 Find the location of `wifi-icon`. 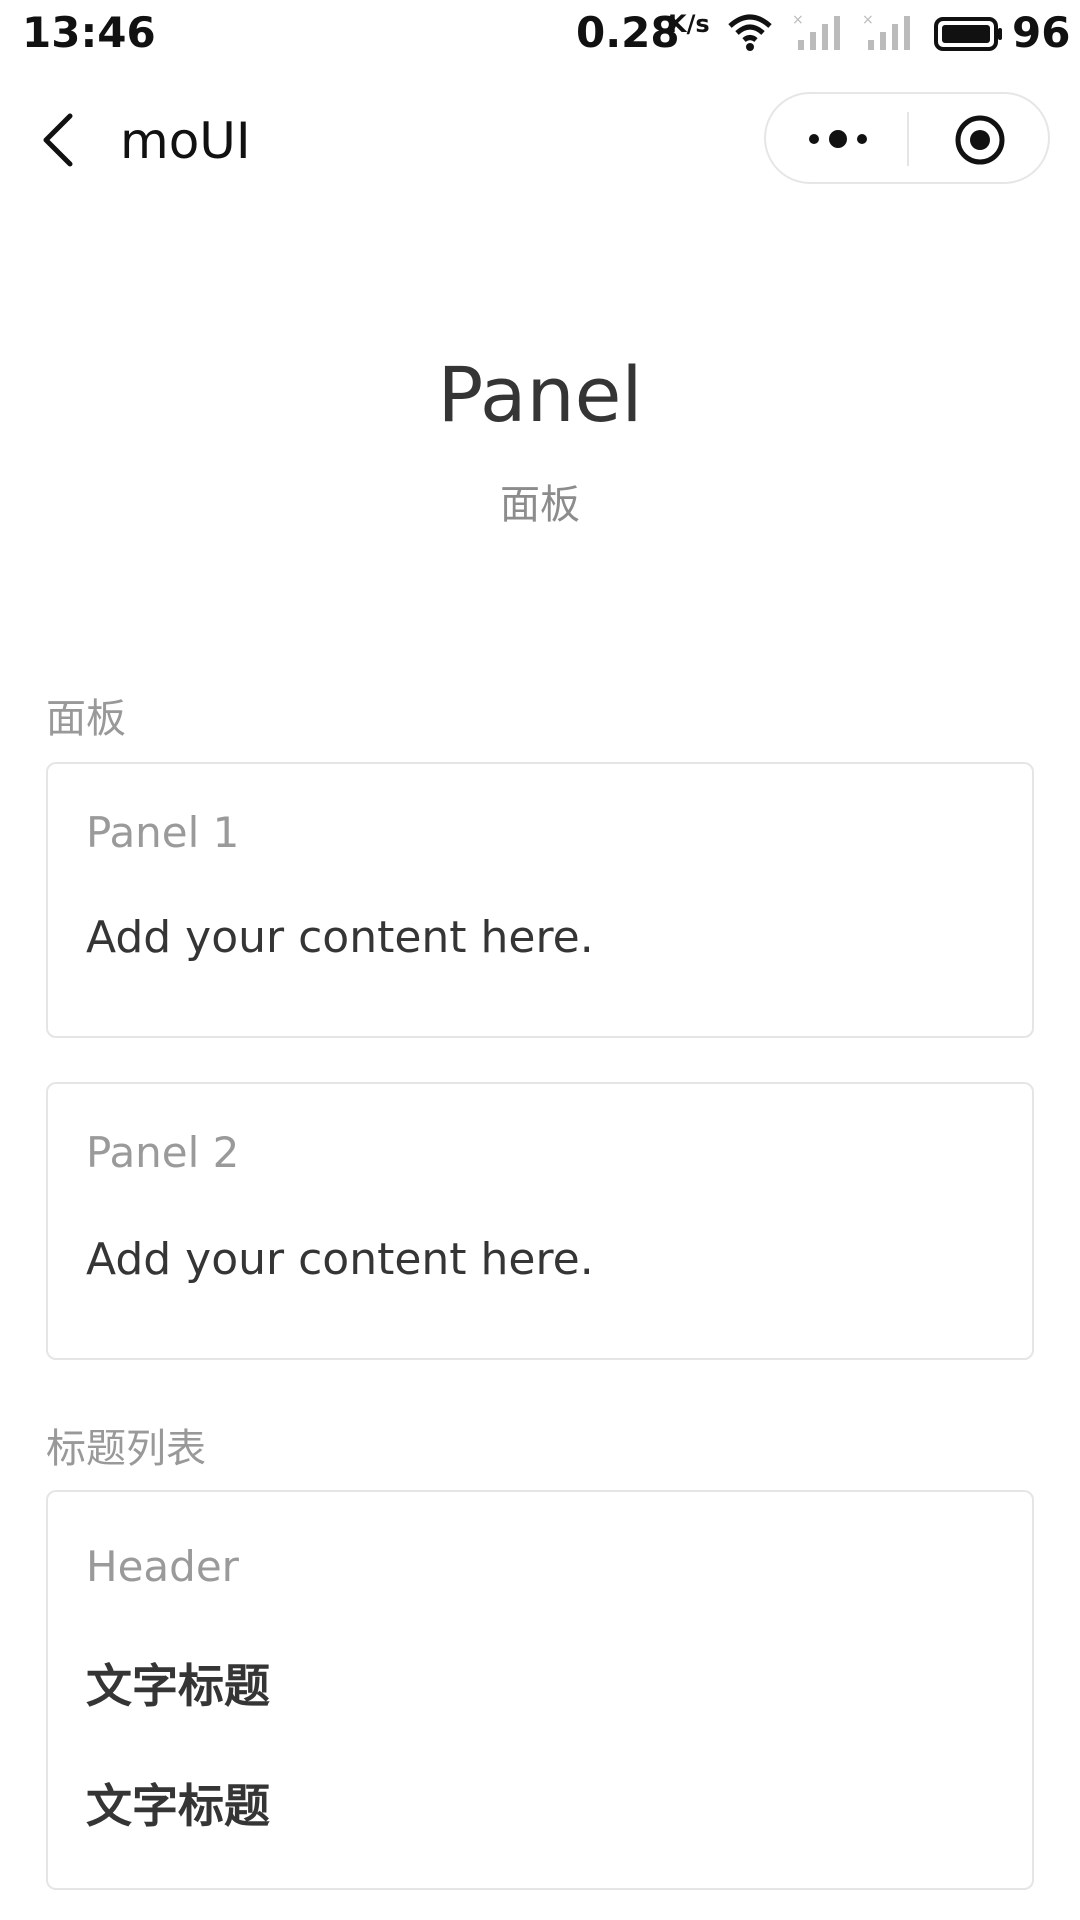

wifi-icon is located at coordinates (750, 32).